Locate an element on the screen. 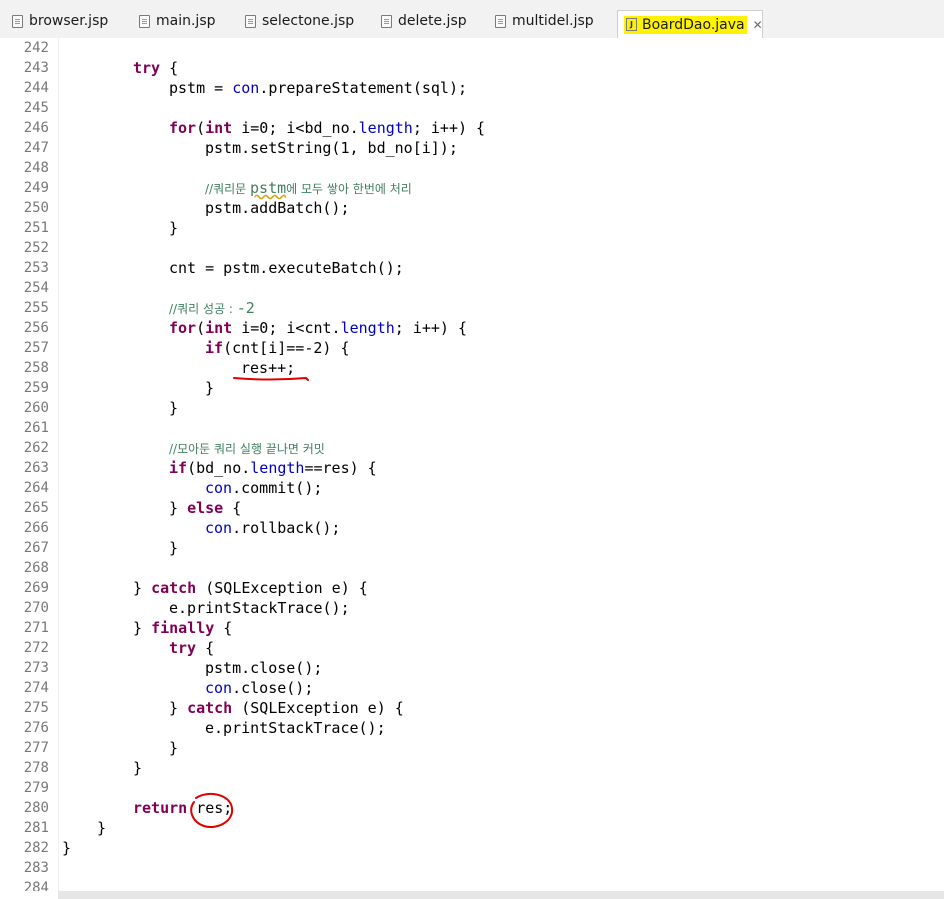 The width and height of the screenshot is (944, 899). code-text: .commit(); is located at coordinates (277, 488).